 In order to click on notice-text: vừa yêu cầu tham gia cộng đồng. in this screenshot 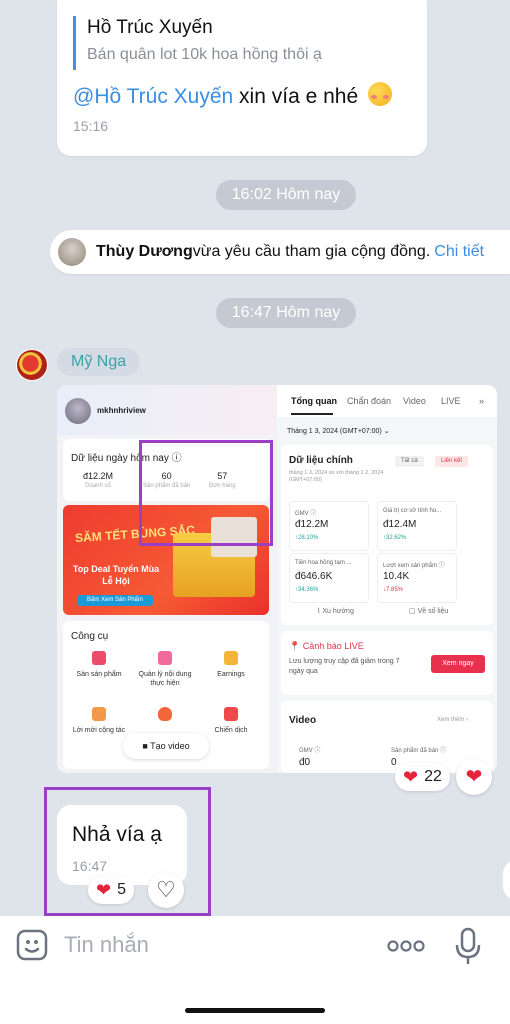, I will do `click(311, 251)`.